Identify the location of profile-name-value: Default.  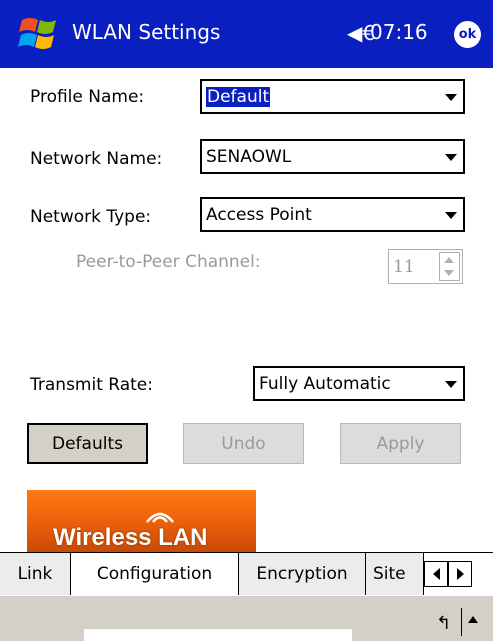
(238, 97).